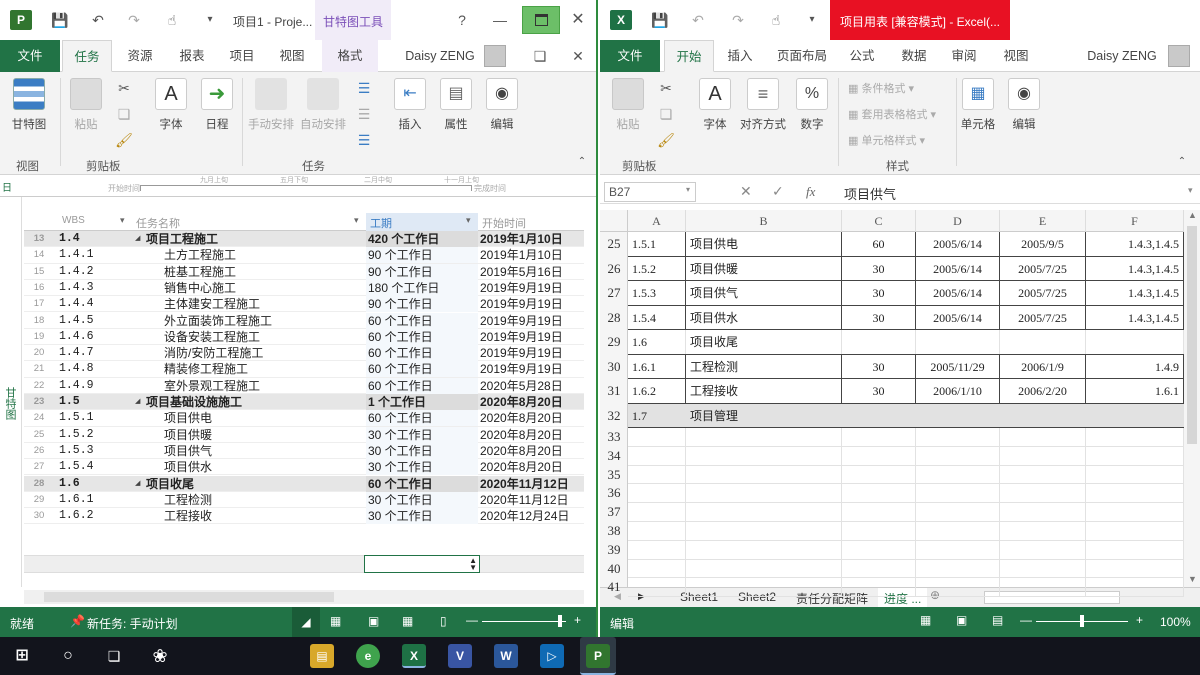 This screenshot has height=675, width=1200. What do you see at coordinates (137, 402) in the screenshot?
I see `collapse-triangle-icon: ◢` at bounding box center [137, 402].